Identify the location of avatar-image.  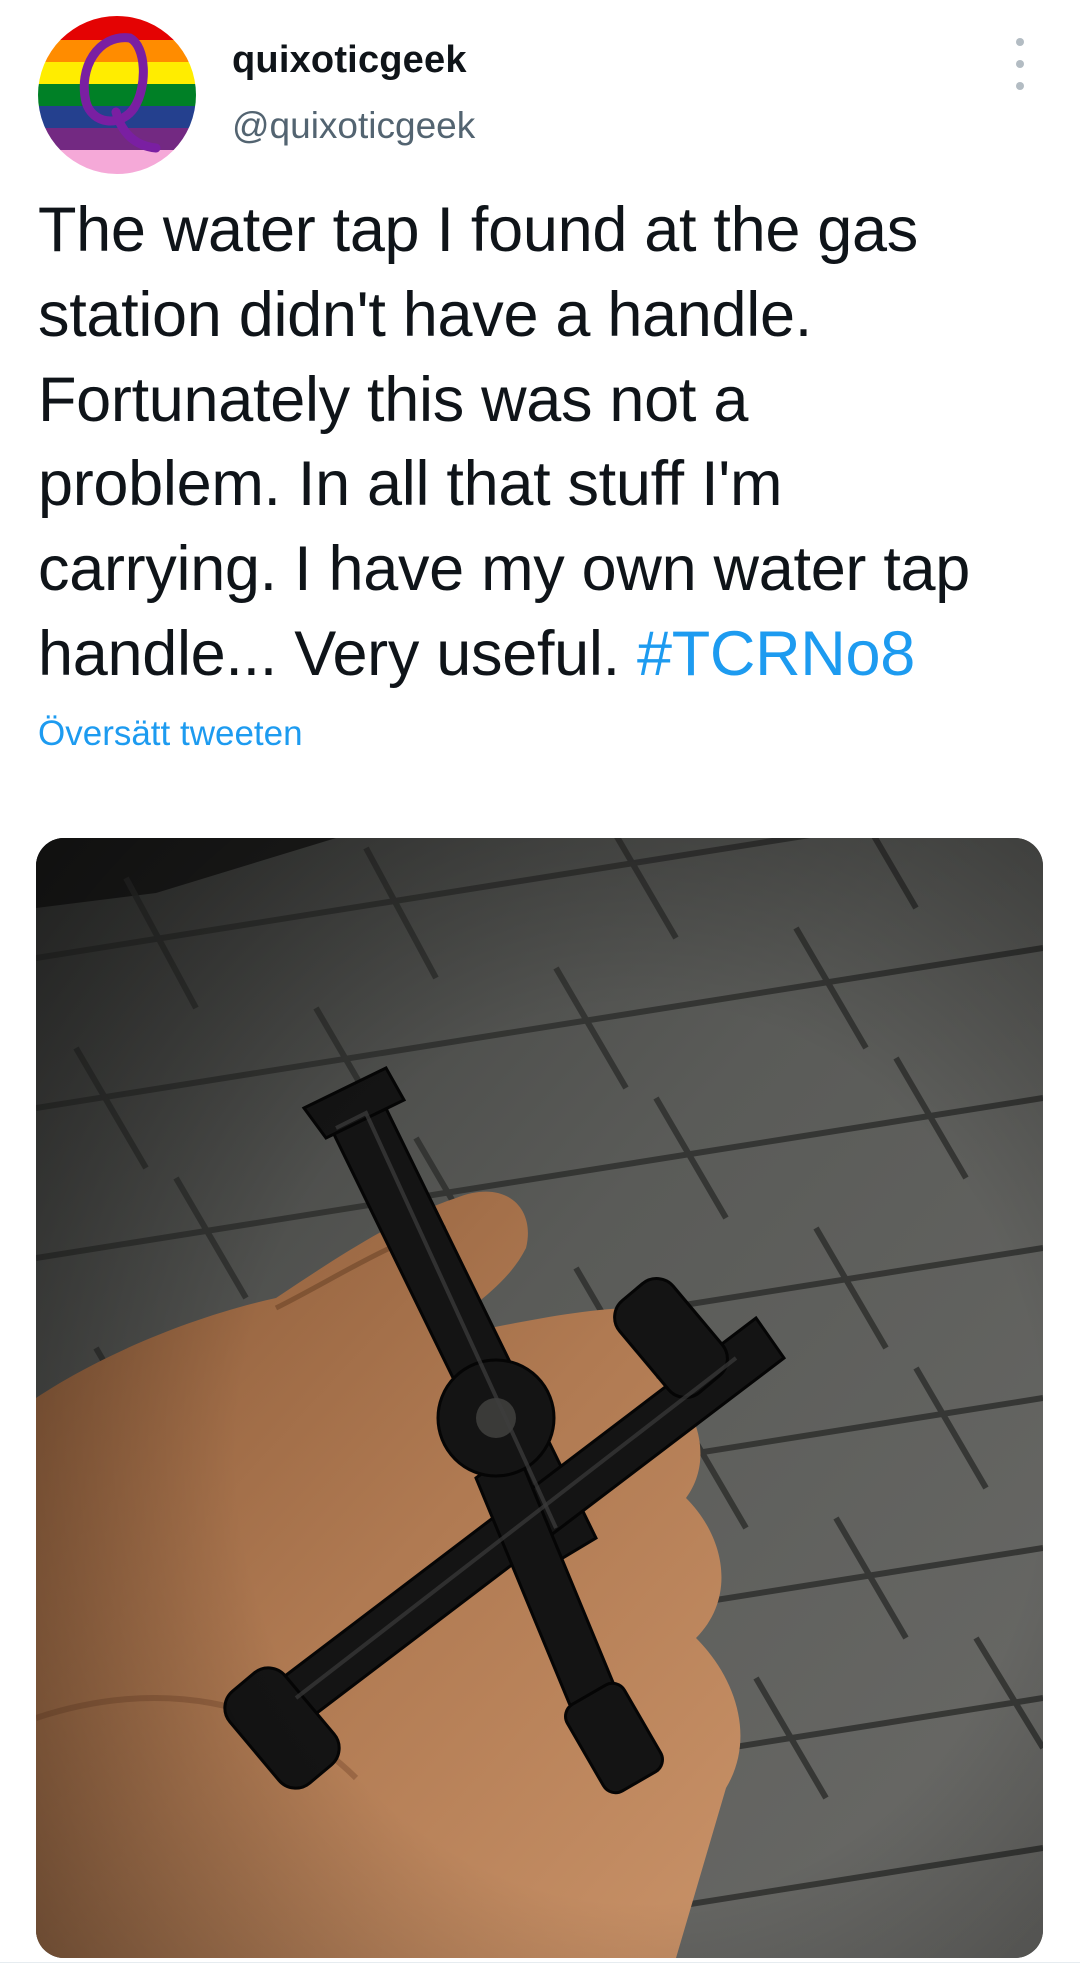
(117, 95).